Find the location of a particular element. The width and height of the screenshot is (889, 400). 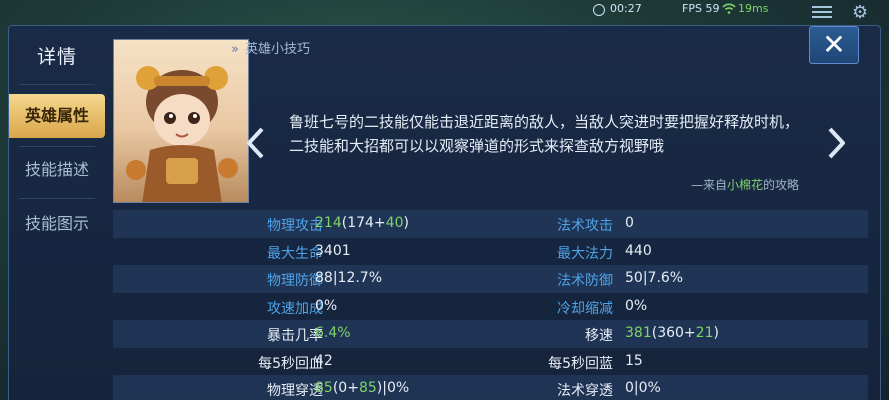

ping-readout: 19ms is located at coordinates (753, 8).